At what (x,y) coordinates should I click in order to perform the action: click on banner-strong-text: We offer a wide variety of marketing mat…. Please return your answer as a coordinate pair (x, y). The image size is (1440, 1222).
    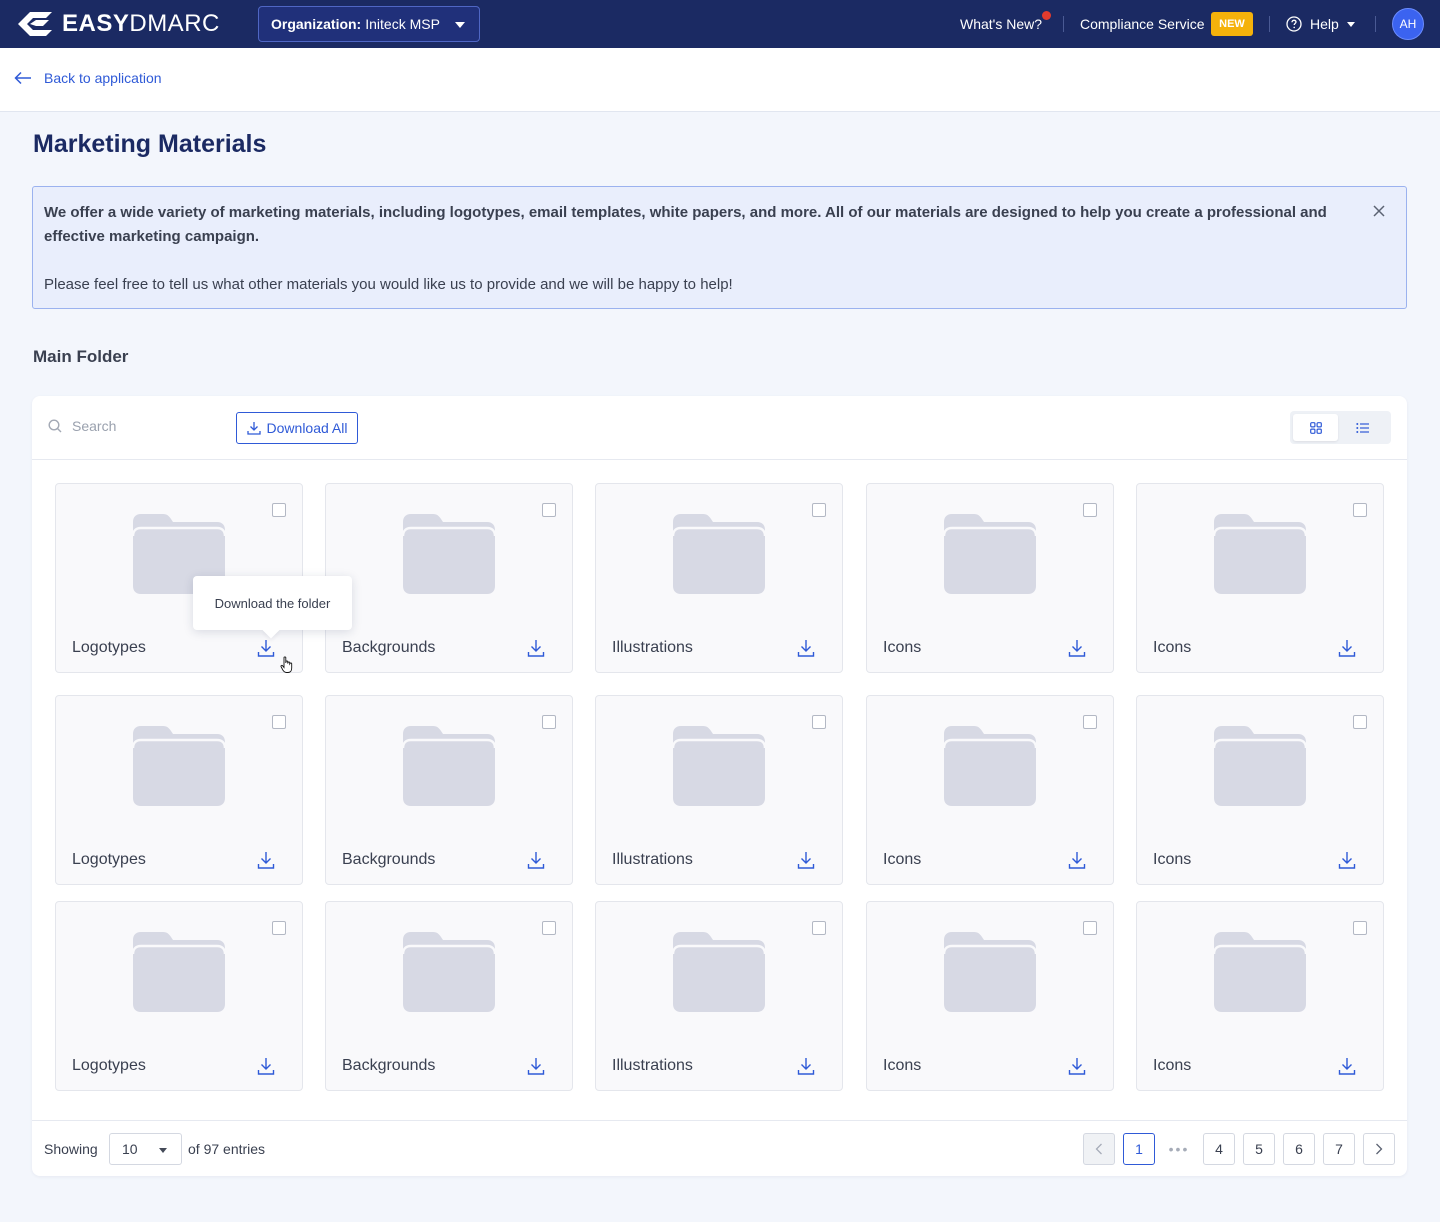
    Looking at the image, I should click on (685, 224).